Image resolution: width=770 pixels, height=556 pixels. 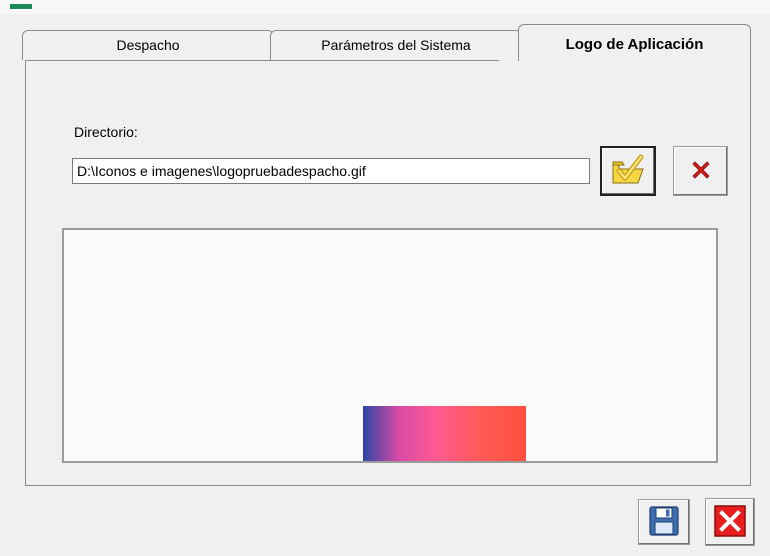 I want to click on floppy-disk-icon, so click(x=664, y=522).